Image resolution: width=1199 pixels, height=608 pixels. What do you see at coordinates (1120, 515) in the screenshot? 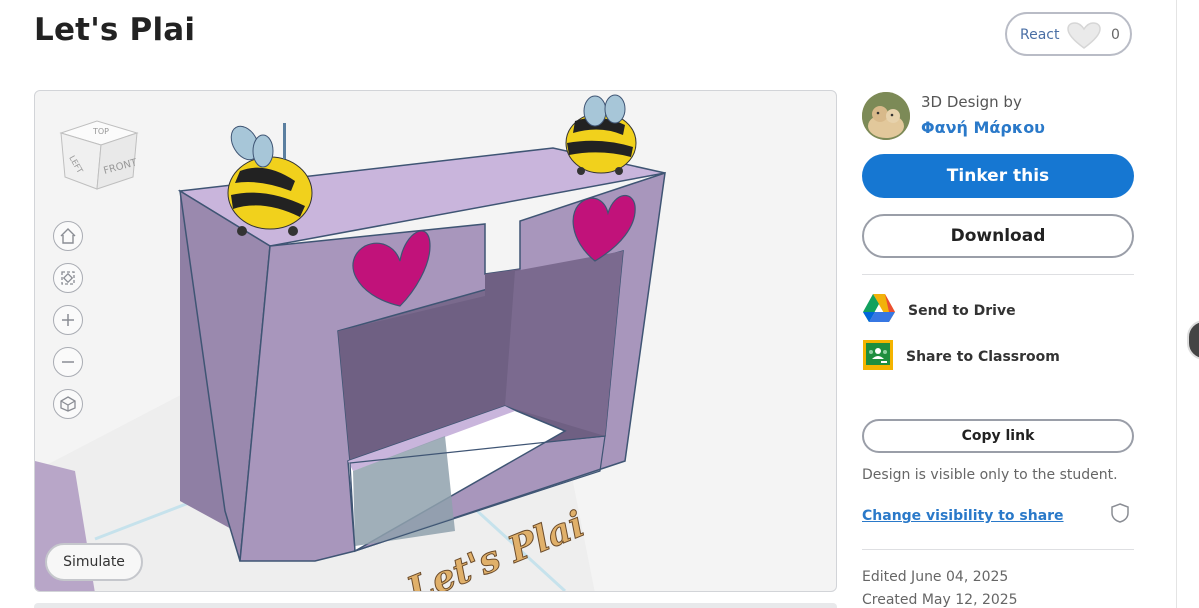
I see `shield-icon` at bounding box center [1120, 515].